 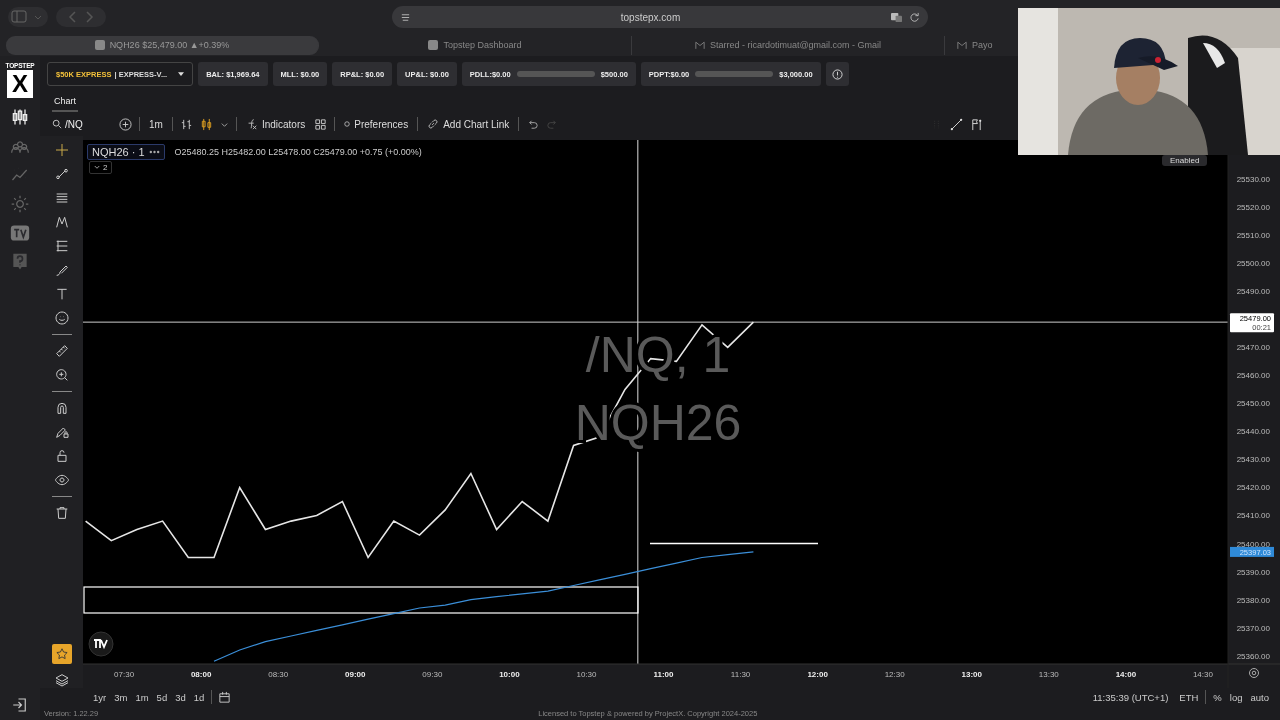 What do you see at coordinates (97, 167) in the screenshot?
I see `chevron-icon` at bounding box center [97, 167].